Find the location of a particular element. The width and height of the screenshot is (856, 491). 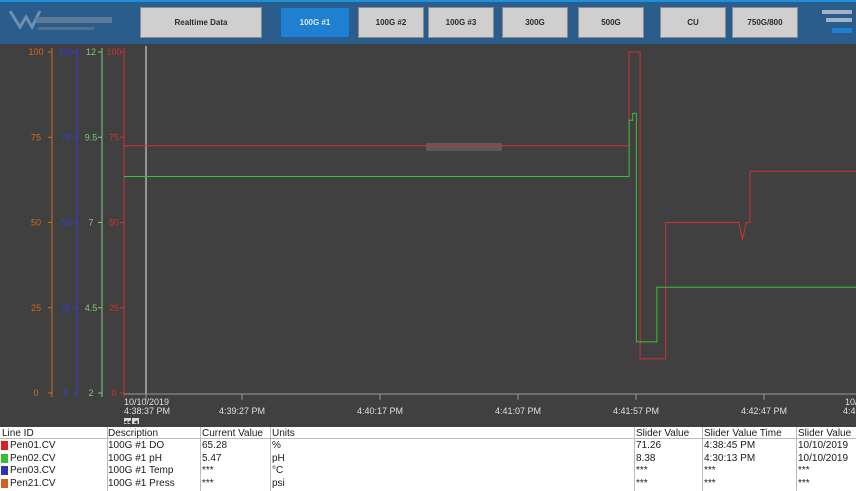

cell-id: Pen02.CV is located at coordinates (33, 458).